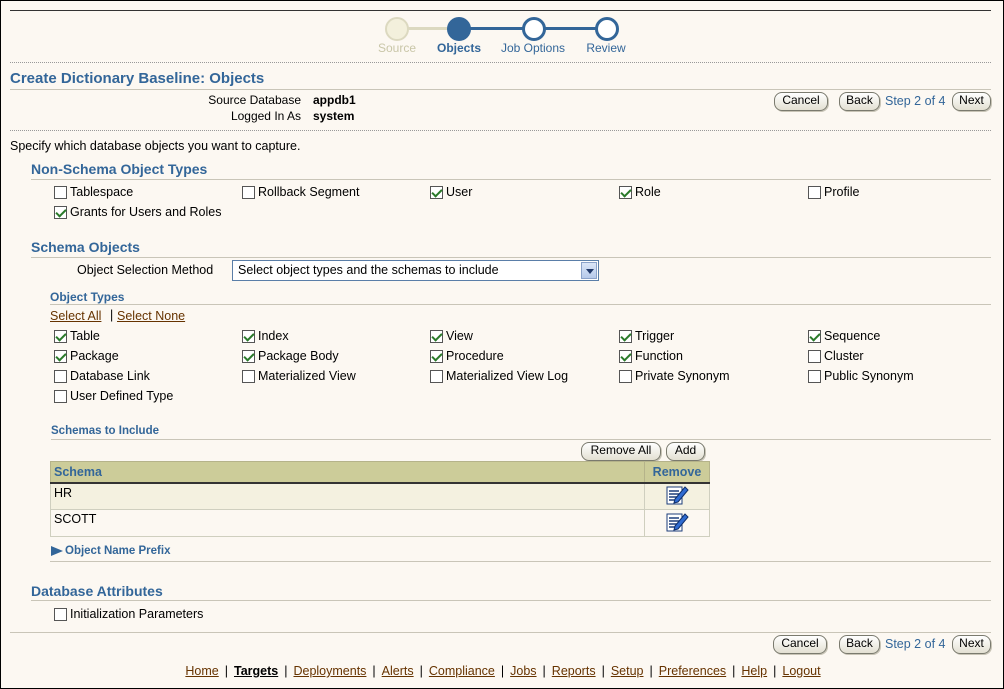 The width and height of the screenshot is (1004, 689). I want to click on checkbox-procedure: Procedure, so click(467, 356).